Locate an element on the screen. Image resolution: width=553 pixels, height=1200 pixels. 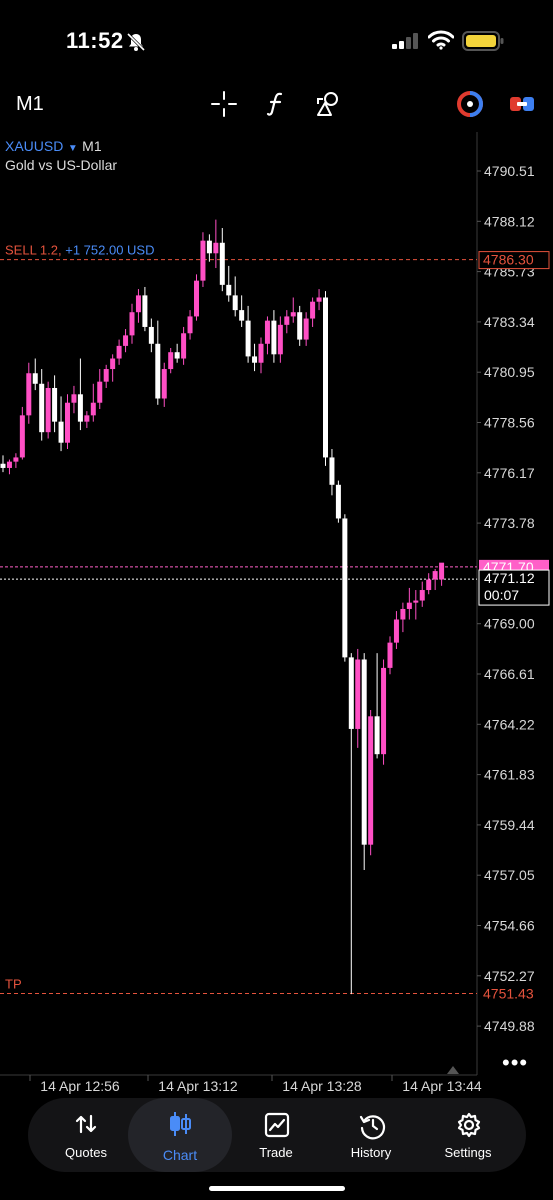
objects-icon is located at coordinates (328, 104).